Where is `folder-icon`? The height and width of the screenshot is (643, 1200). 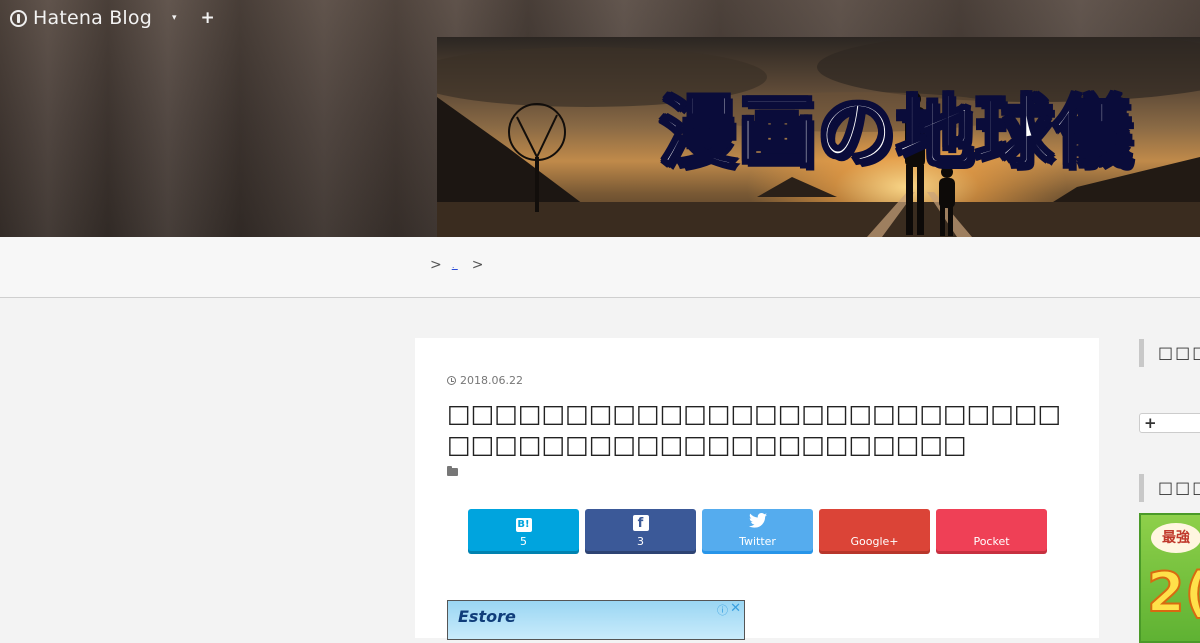
folder-icon is located at coordinates (452, 471).